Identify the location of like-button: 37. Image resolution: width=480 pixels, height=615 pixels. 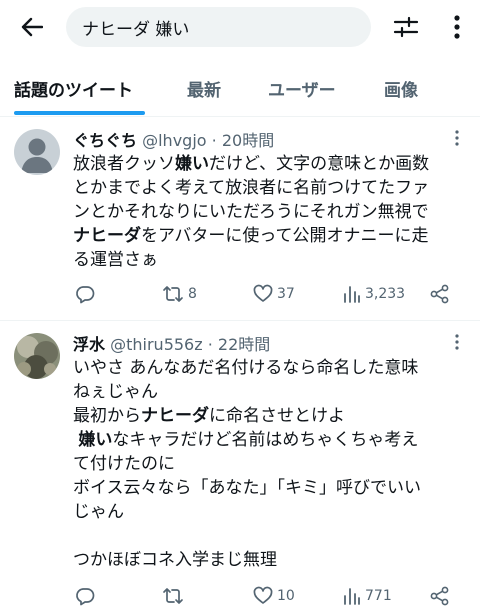
(274, 294).